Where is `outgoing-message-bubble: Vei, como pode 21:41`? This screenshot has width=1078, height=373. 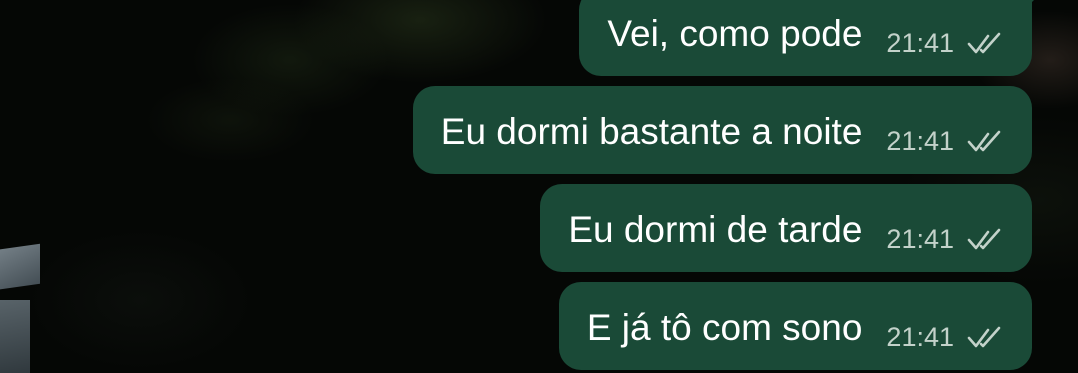
outgoing-message-bubble: Vei, como pode 21:41 is located at coordinates (812, 38).